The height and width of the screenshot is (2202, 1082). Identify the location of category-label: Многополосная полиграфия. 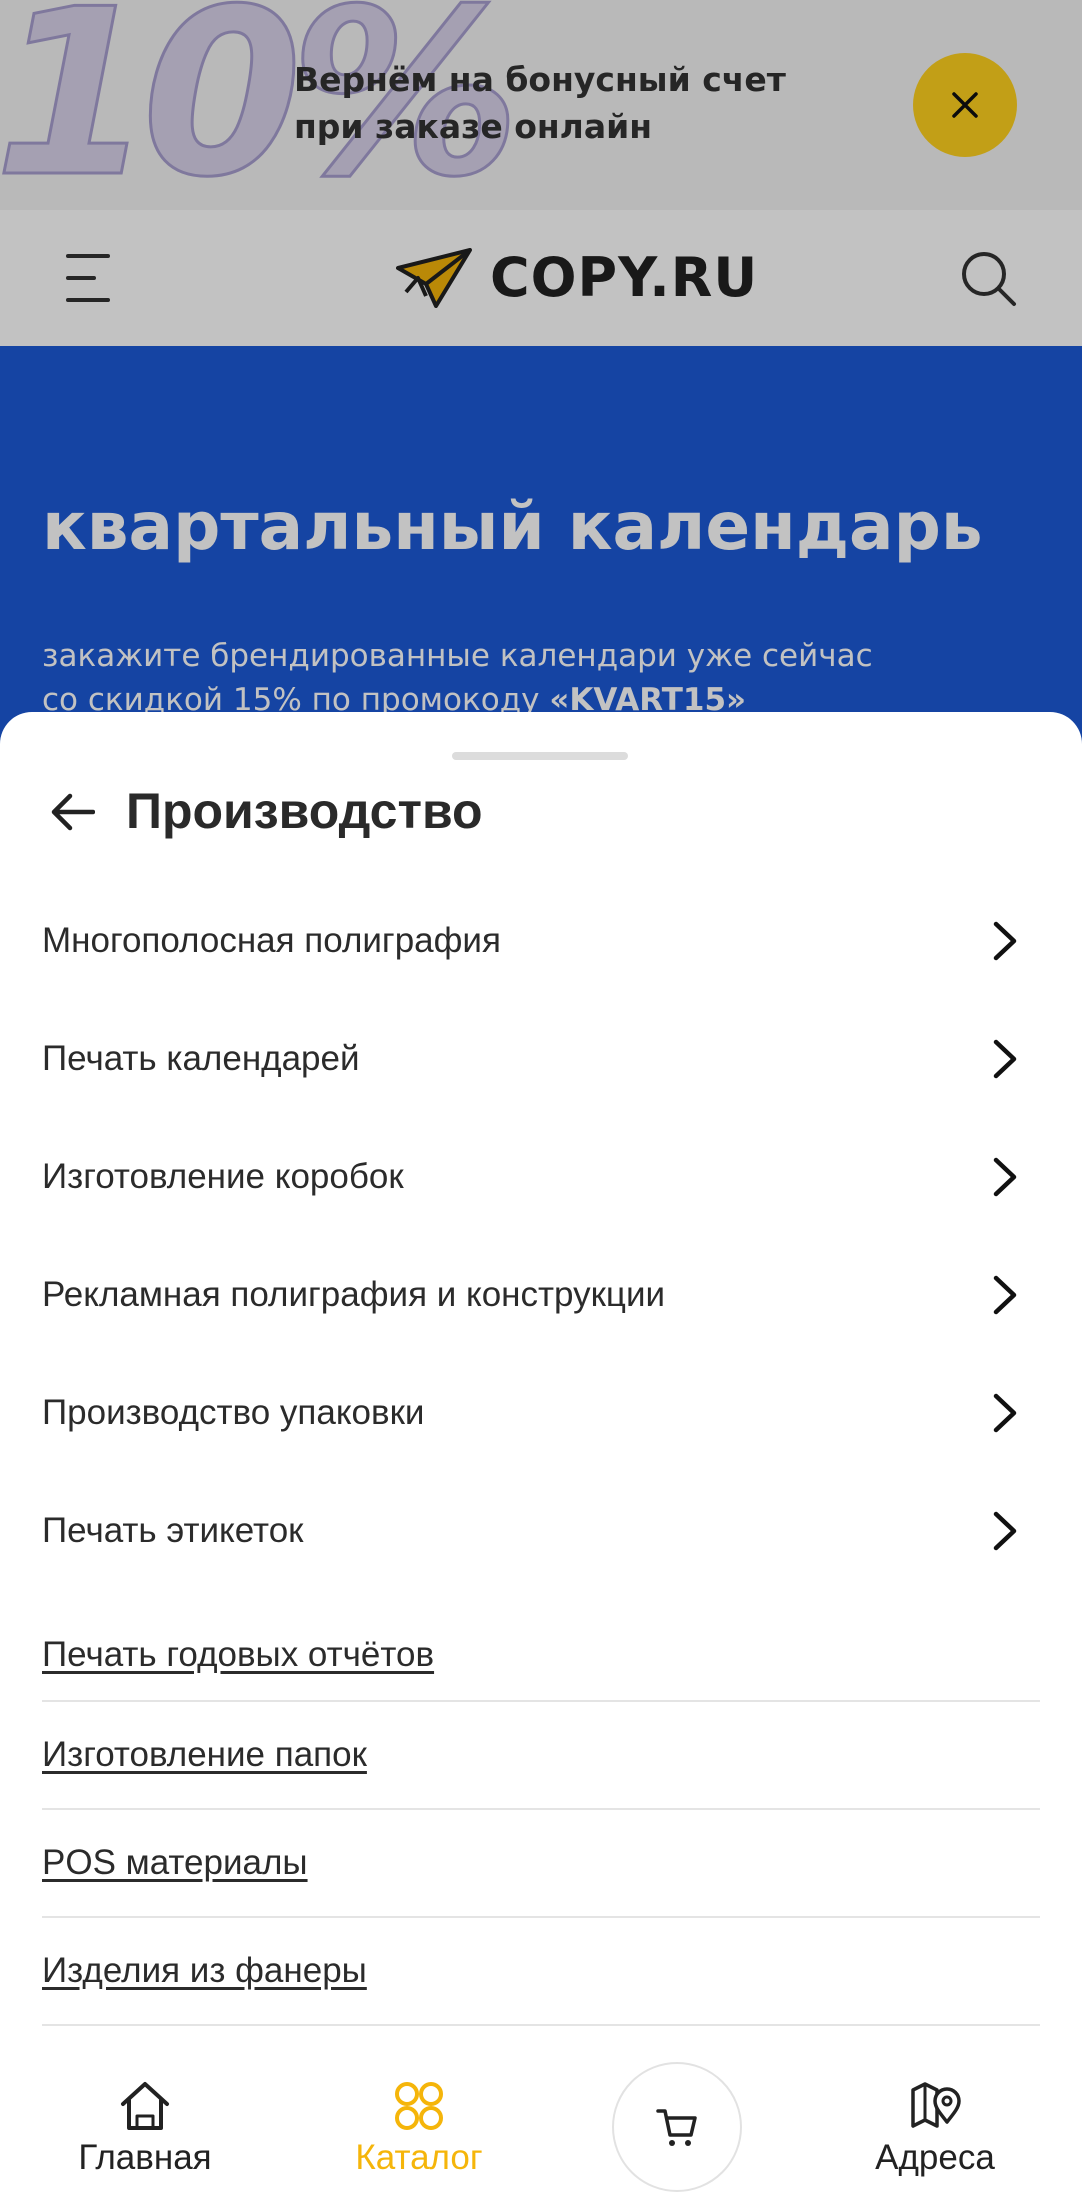
(271, 940).